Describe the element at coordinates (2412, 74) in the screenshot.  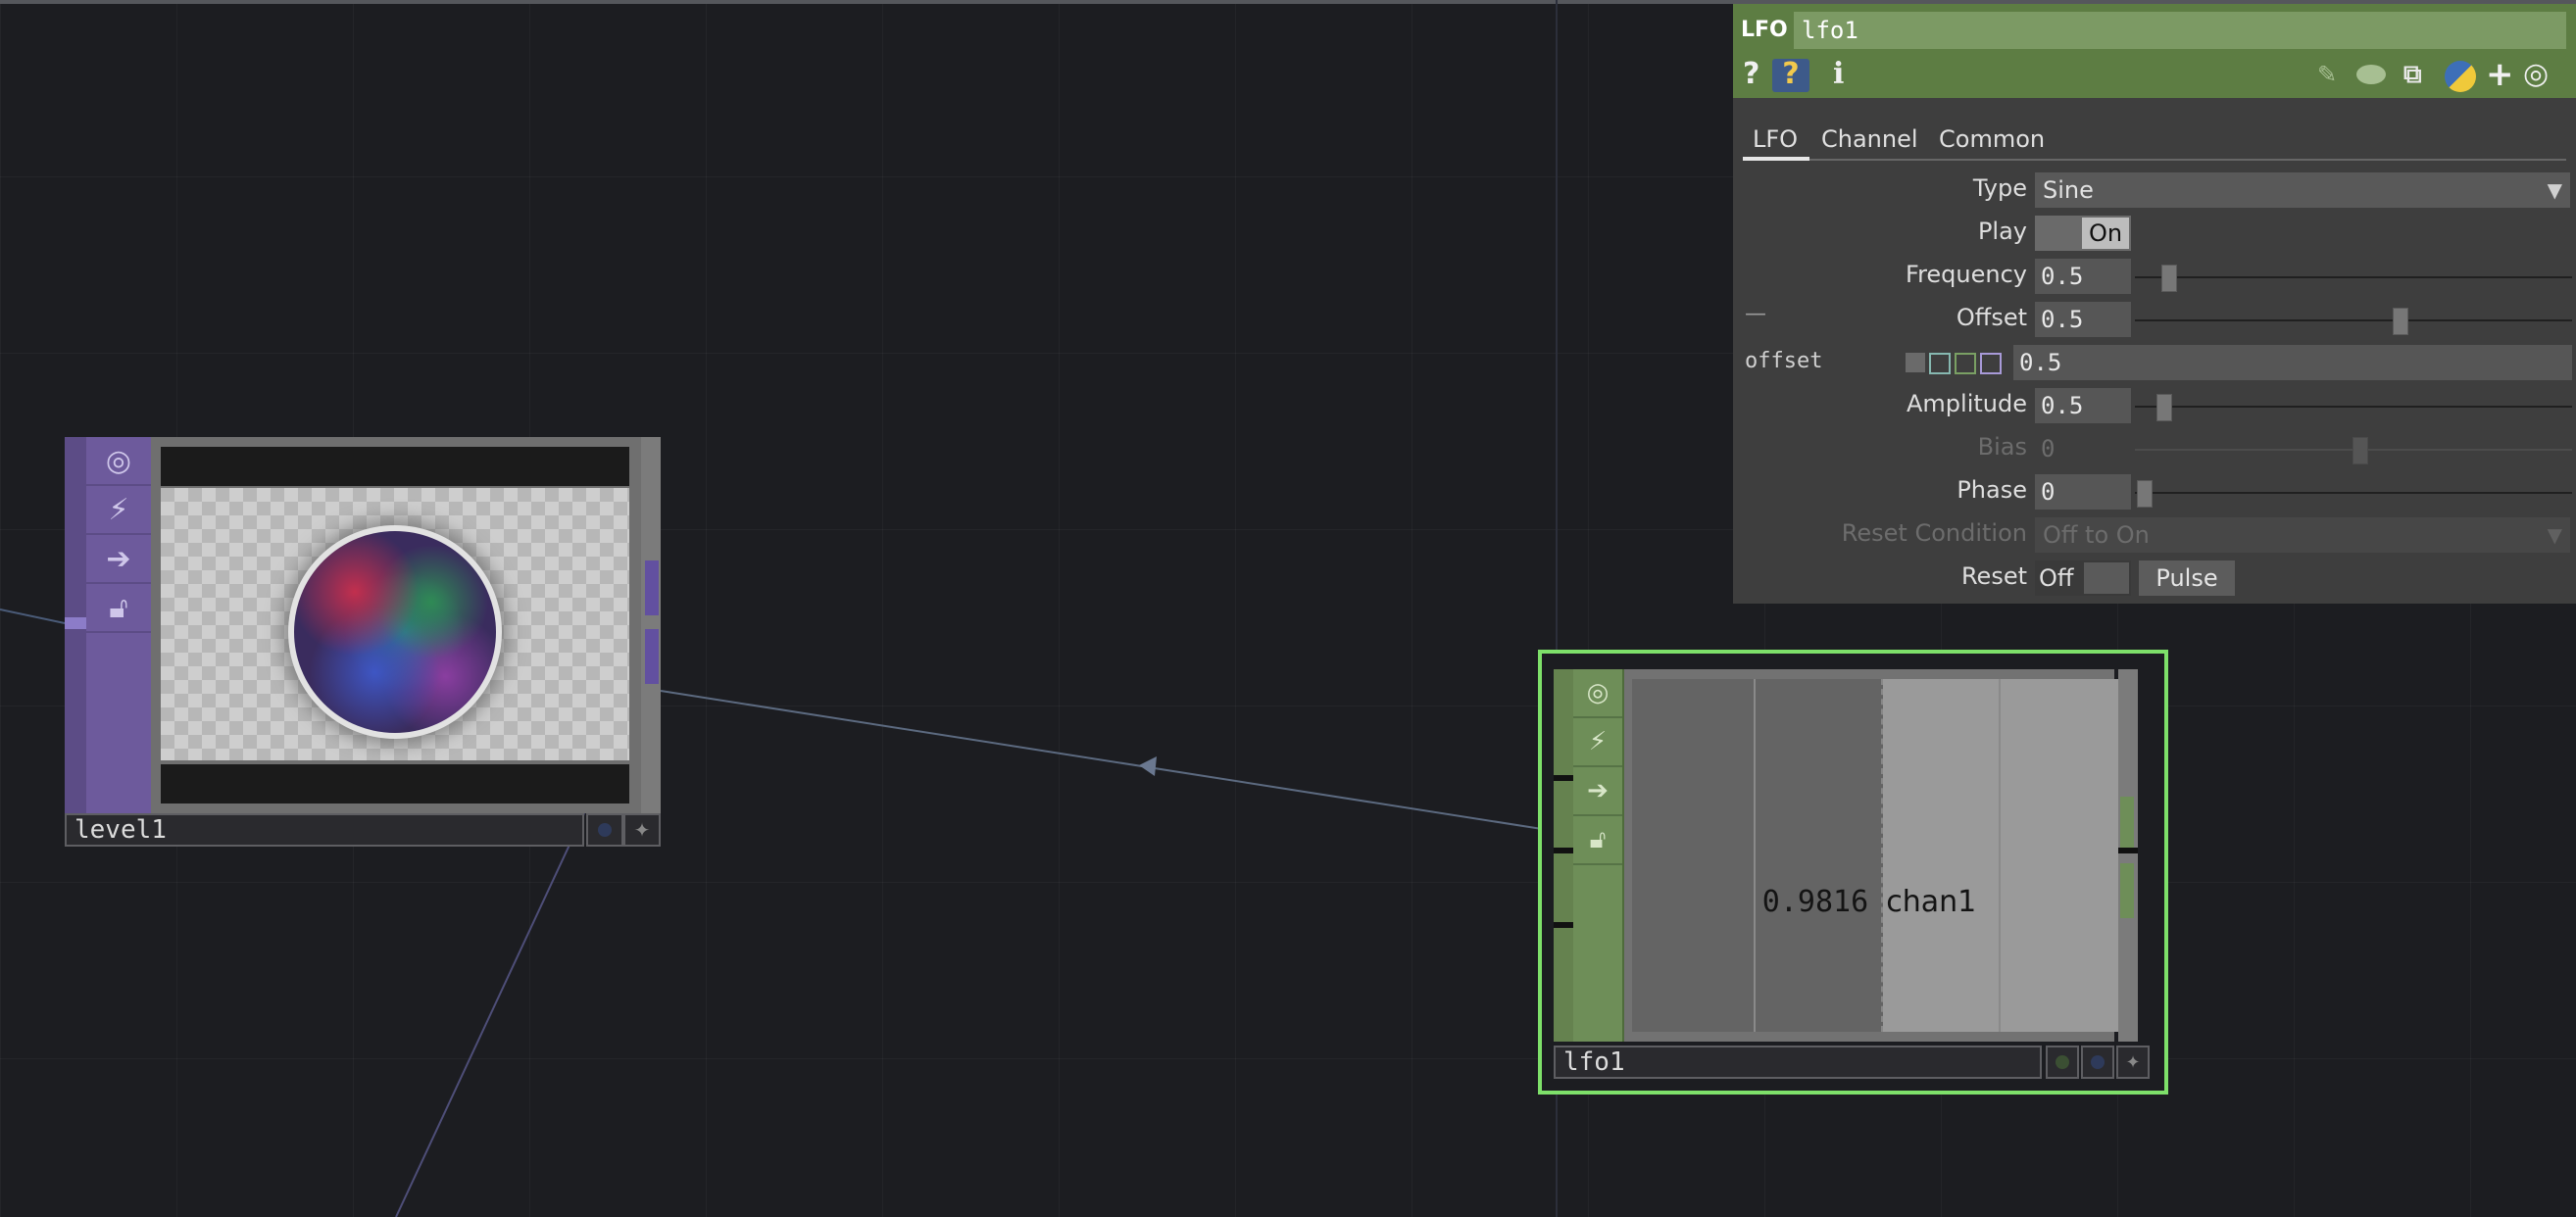
I see `clone-icon: ⧉` at that location.